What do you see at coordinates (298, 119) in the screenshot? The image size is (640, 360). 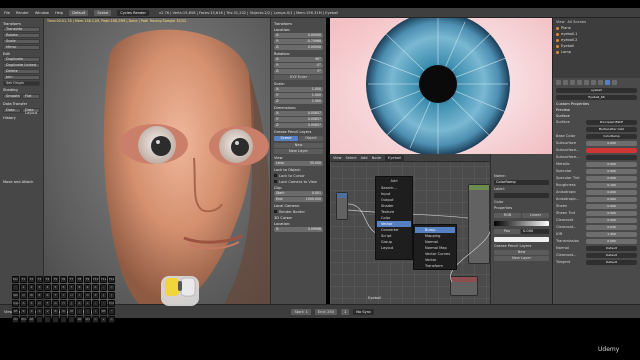 I see `dimensions-y-field: Y: 0.05857` at bounding box center [298, 119].